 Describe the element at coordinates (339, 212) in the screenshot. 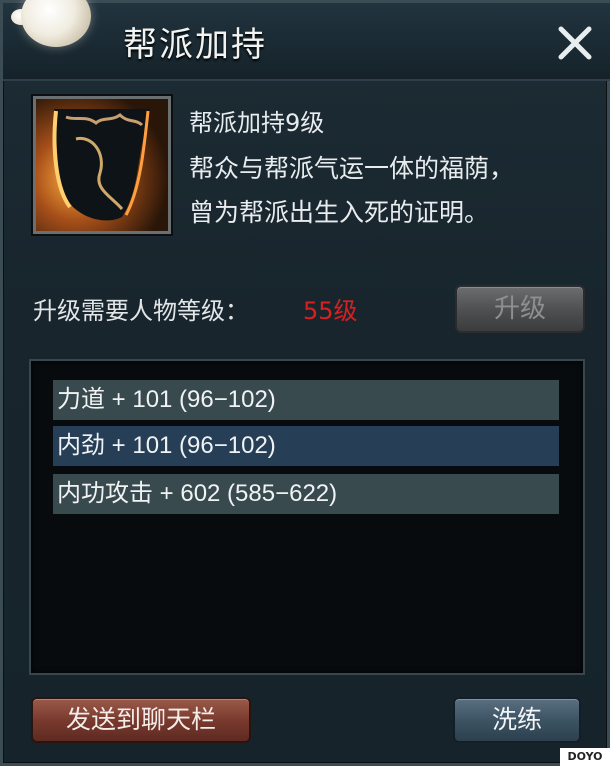

I see `skill-description-line: 曾为帮派出生入死的证明。` at that location.